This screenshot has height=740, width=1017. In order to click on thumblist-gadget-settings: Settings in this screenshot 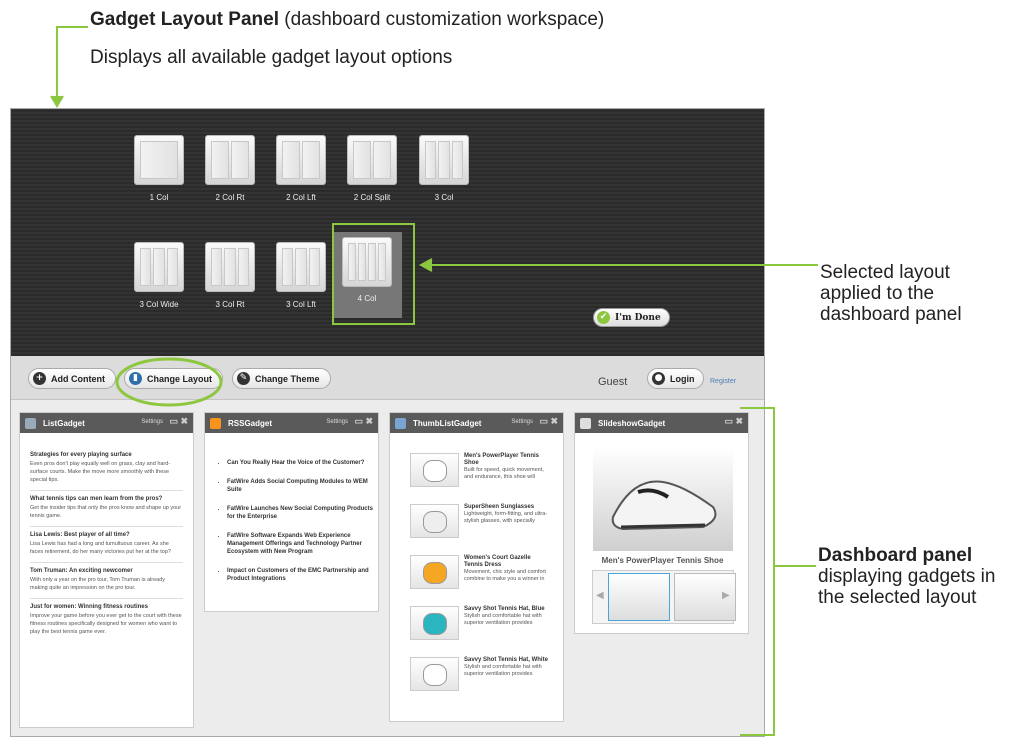, I will do `click(522, 422)`.